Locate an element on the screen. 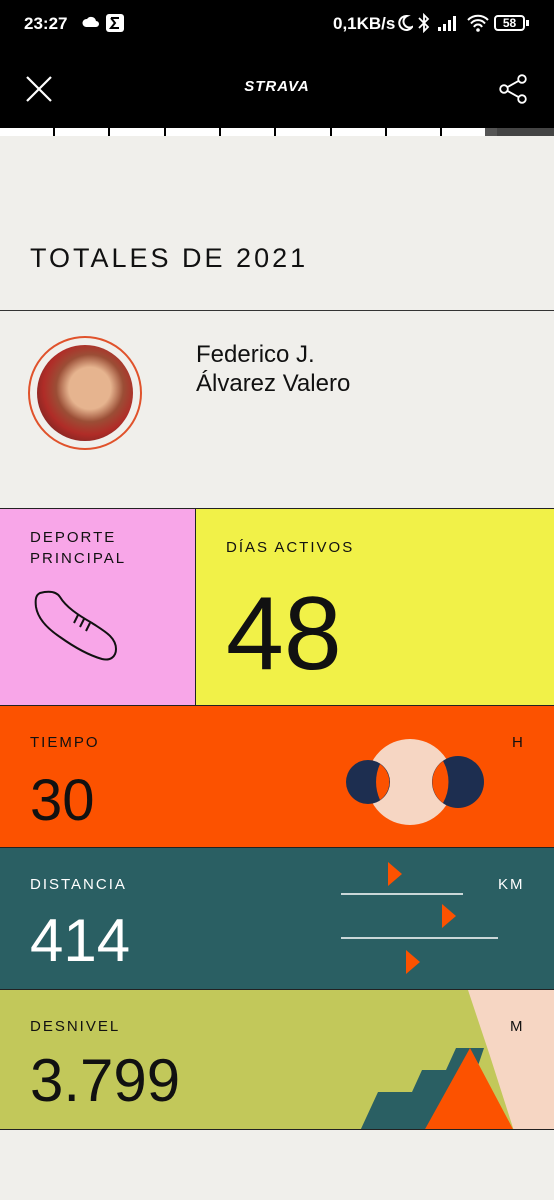 The height and width of the screenshot is (1200, 554). time-value: 30 is located at coordinates (62, 800).